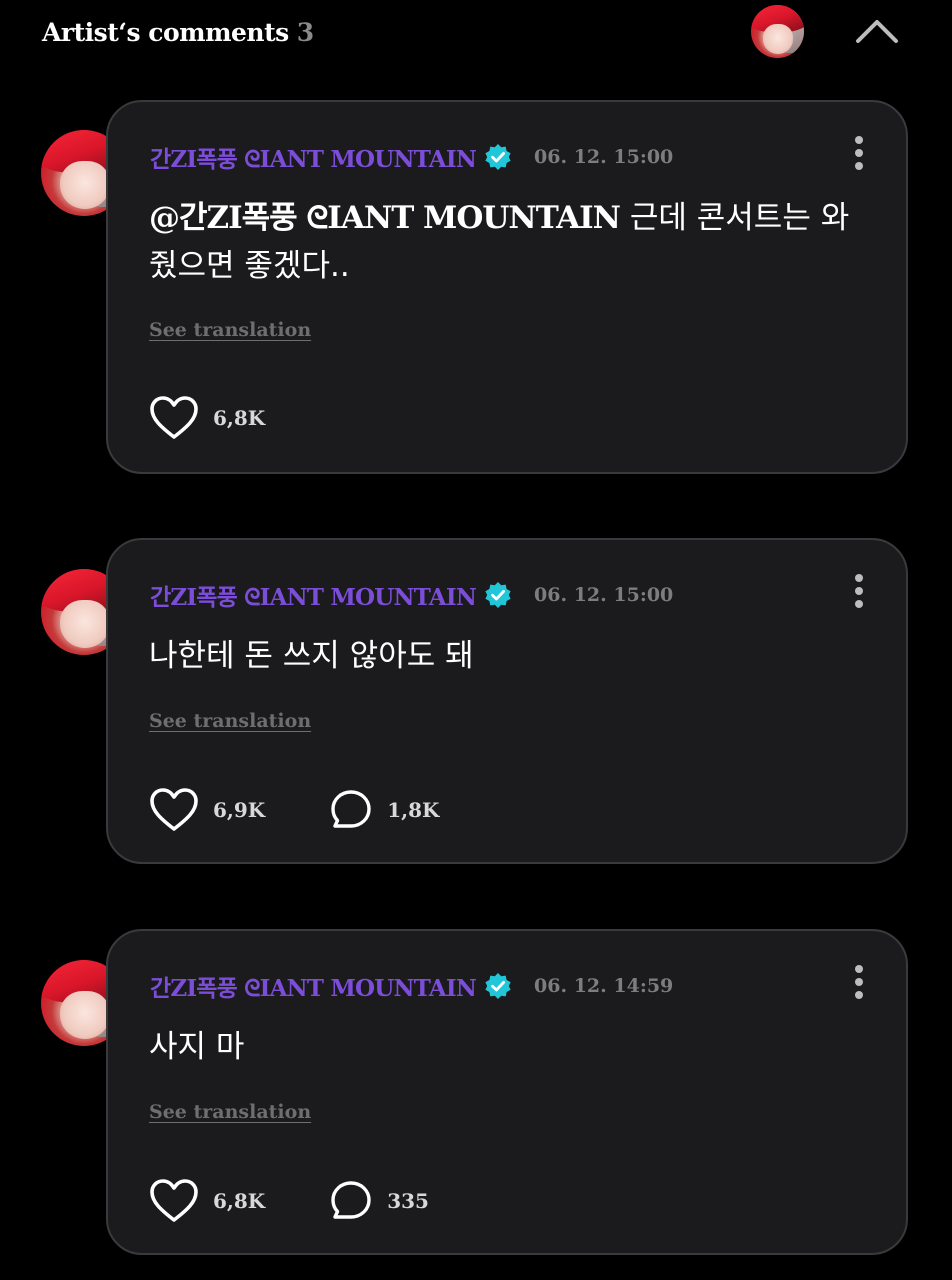 Image resolution: width=952 pixels, height=1280 pixels. What do you see at coordinates (408, 1201) in the screenshot?
I see `reply-count: 335` at bounding box center [408, 1201].